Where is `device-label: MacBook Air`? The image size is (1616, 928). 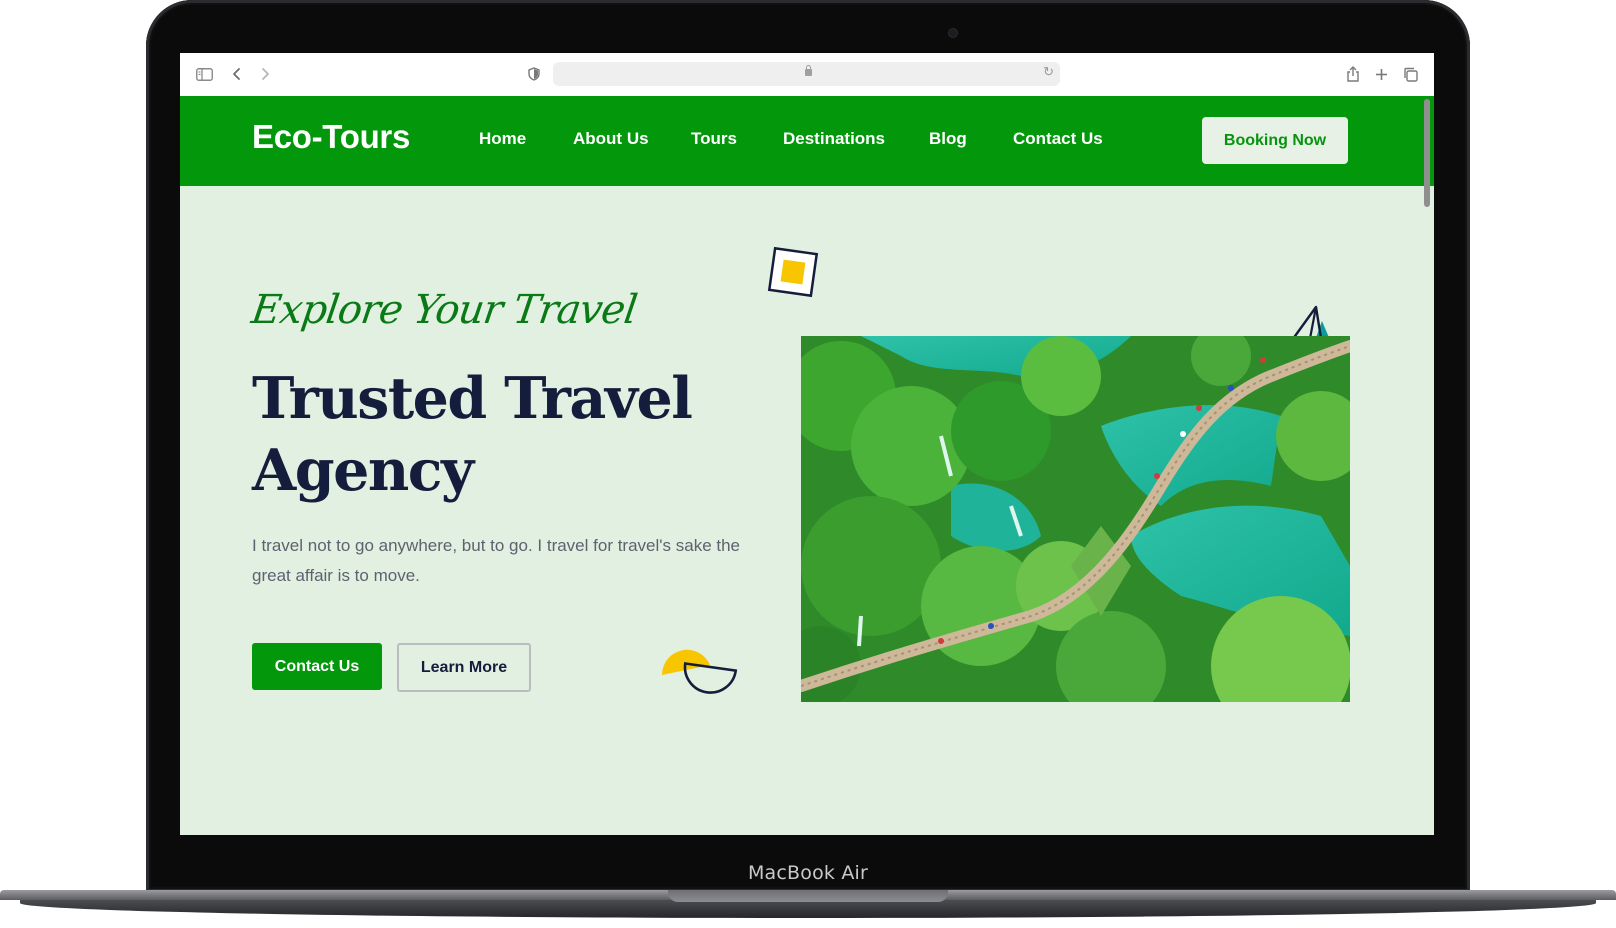 device-label: MacBook Air is located at coordinates (808, 873).